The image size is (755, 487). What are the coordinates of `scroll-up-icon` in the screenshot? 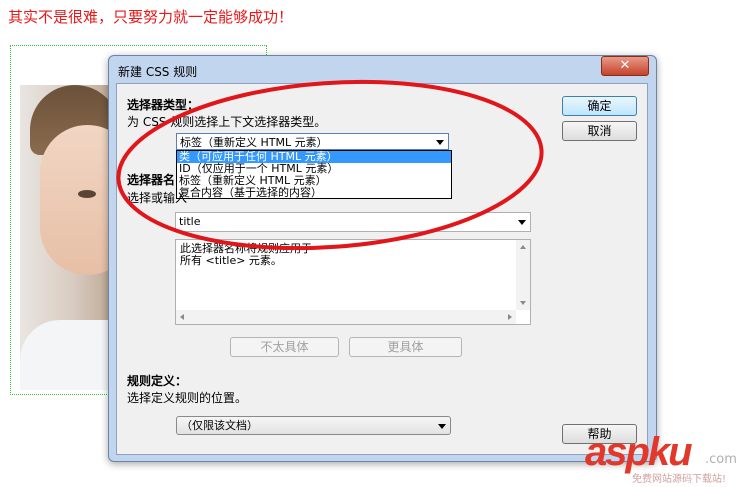 It's located at (523, 247).